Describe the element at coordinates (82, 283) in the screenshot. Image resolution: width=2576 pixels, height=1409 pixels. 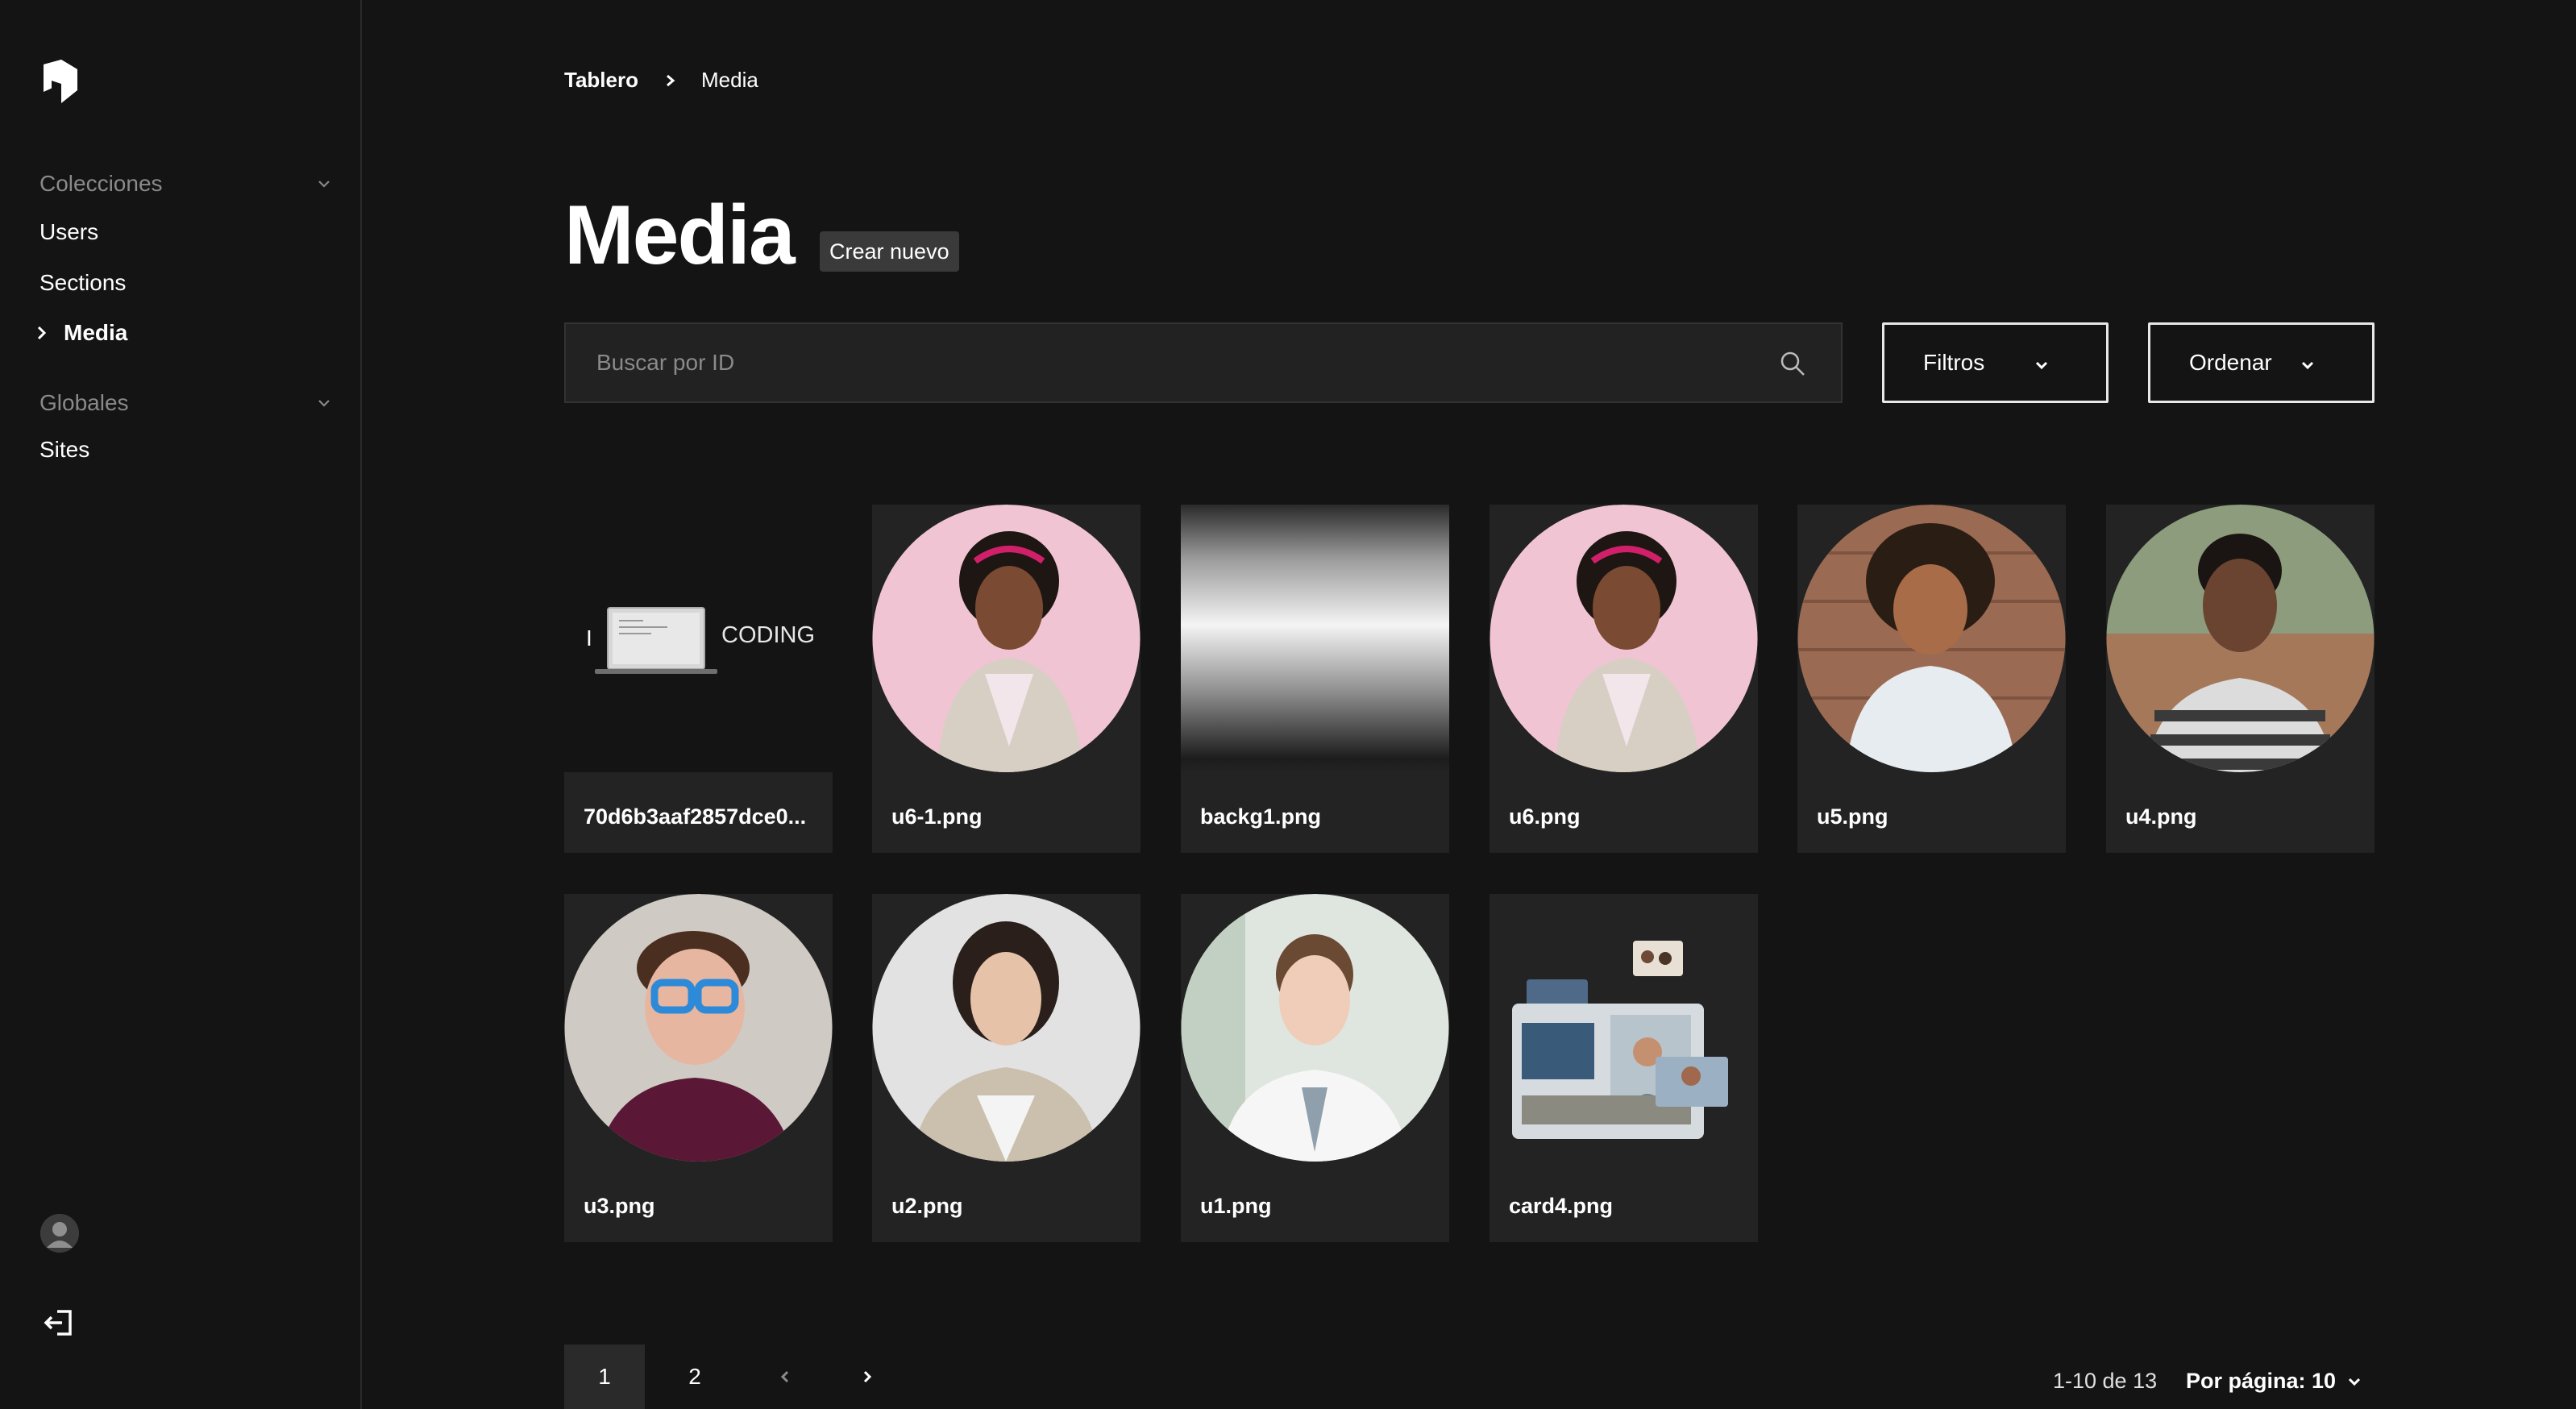
I see `sidebar-item-sections: Sections` at that location.